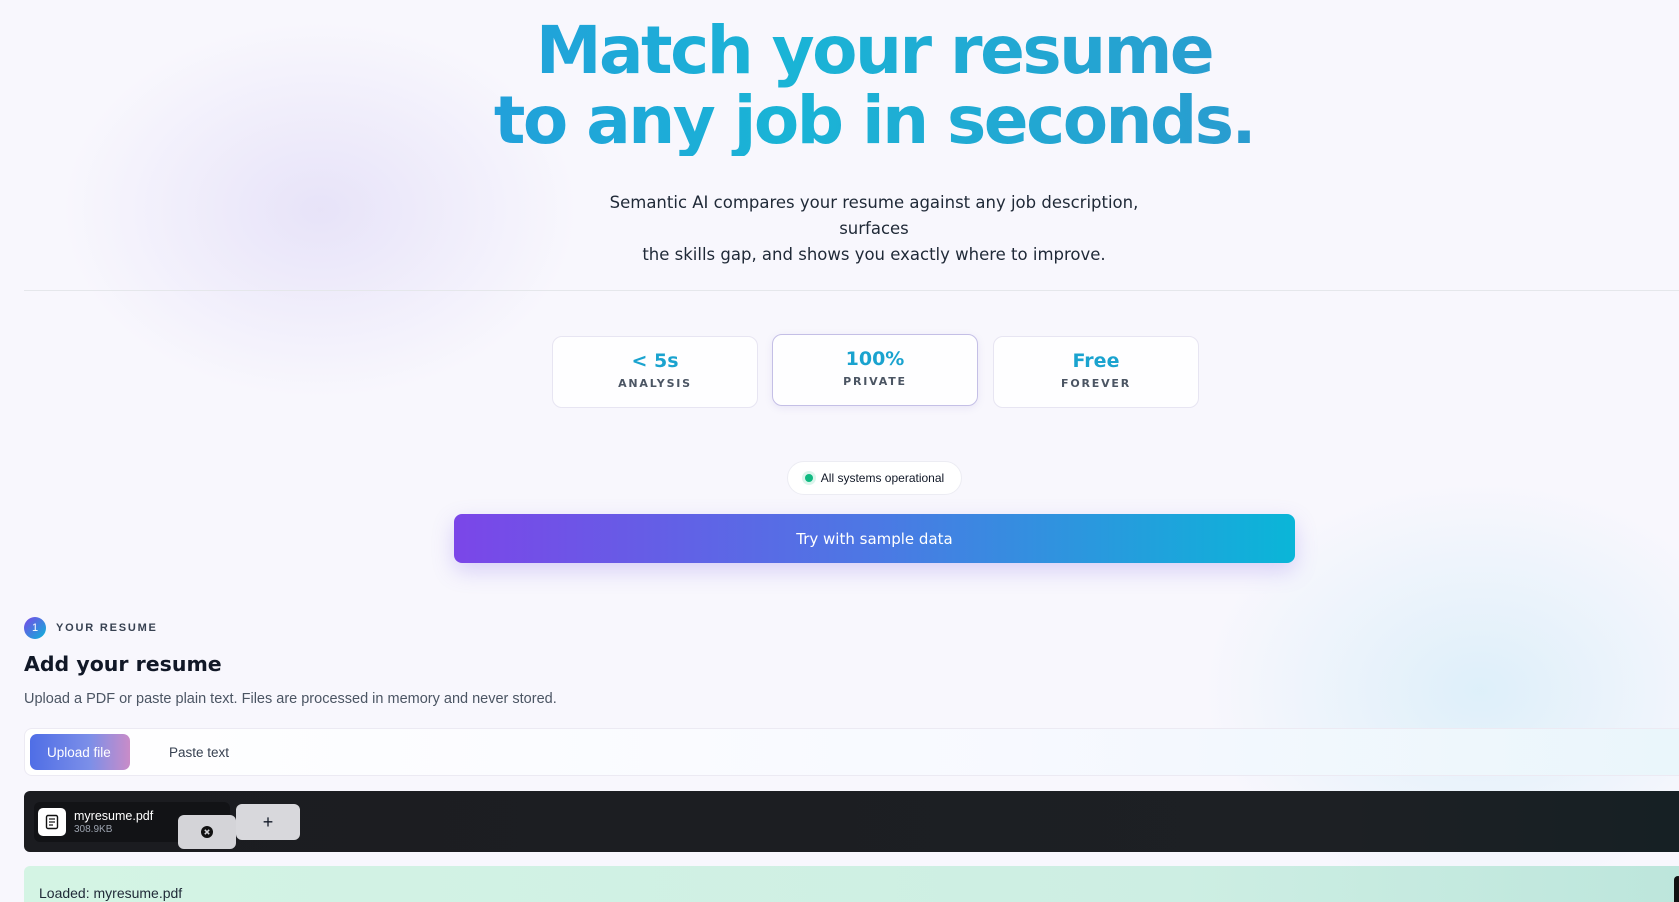  I want to click on file-name: myresume.pdf, so click(114, 815).